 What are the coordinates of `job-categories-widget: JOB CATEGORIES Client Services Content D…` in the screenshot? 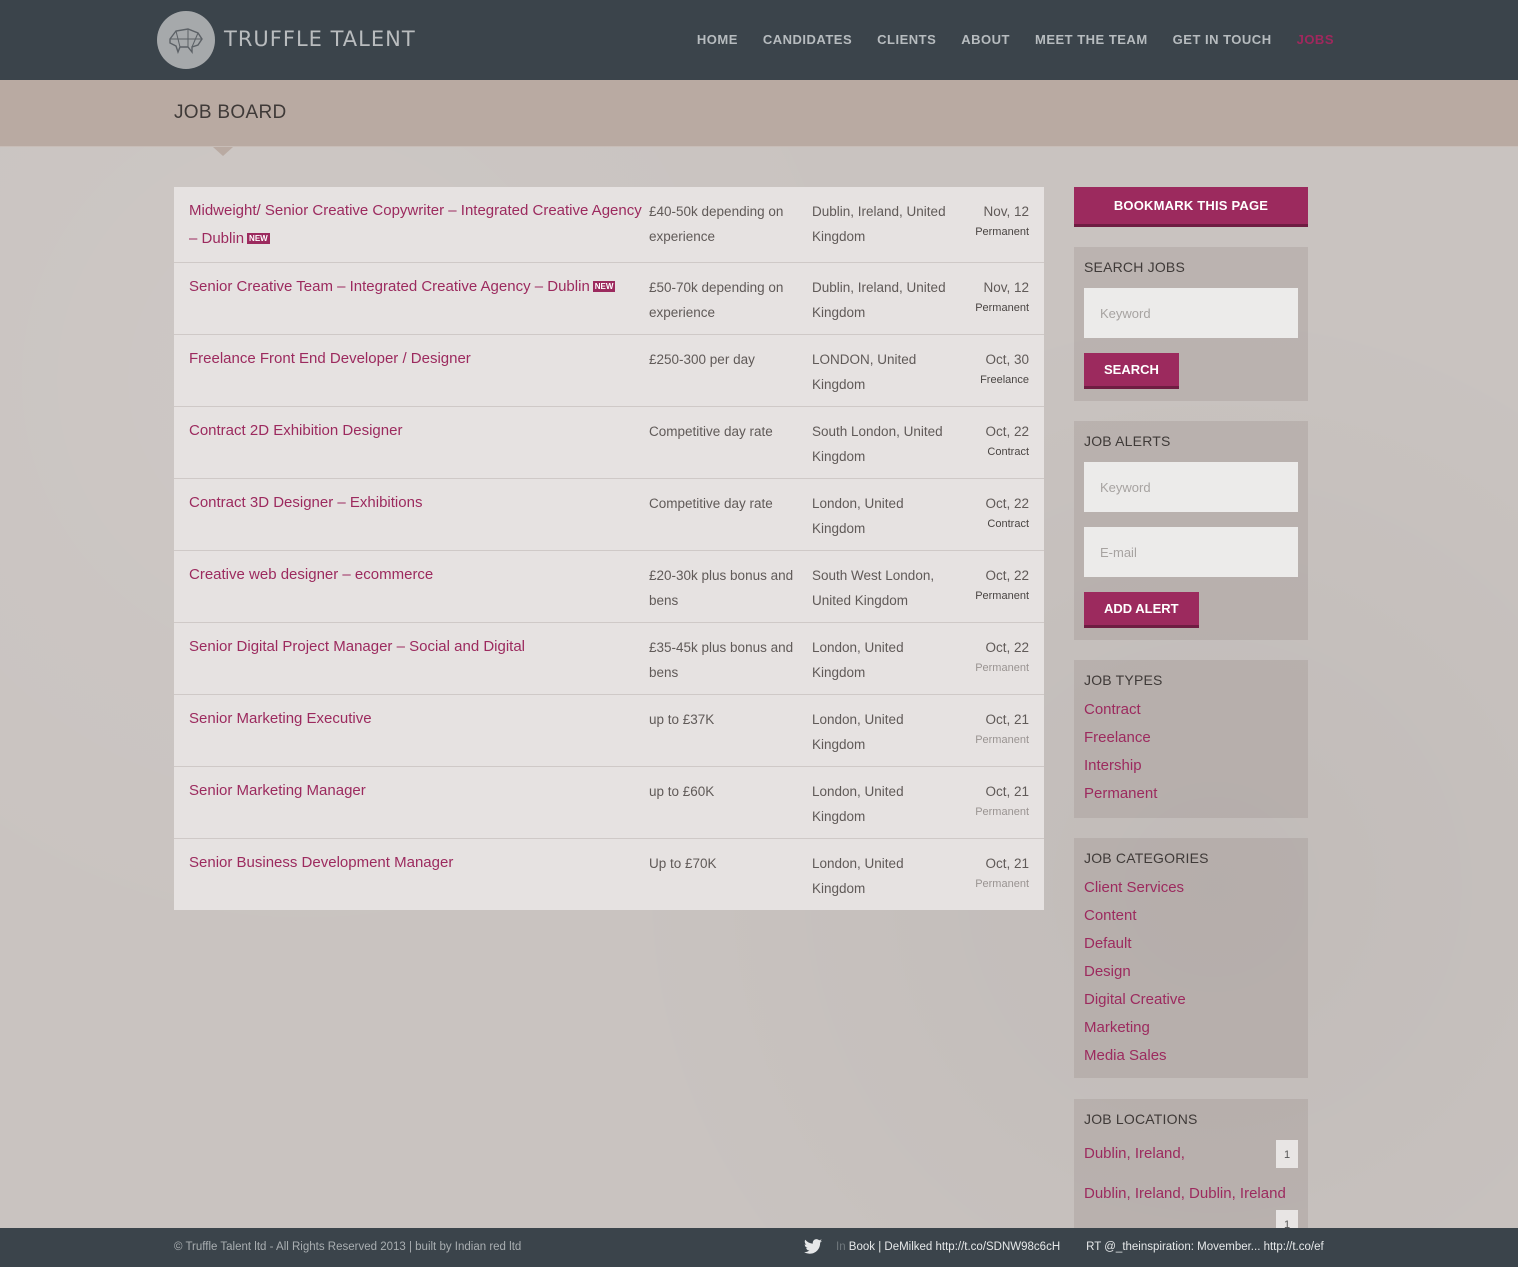 It's located at (1191, 958).